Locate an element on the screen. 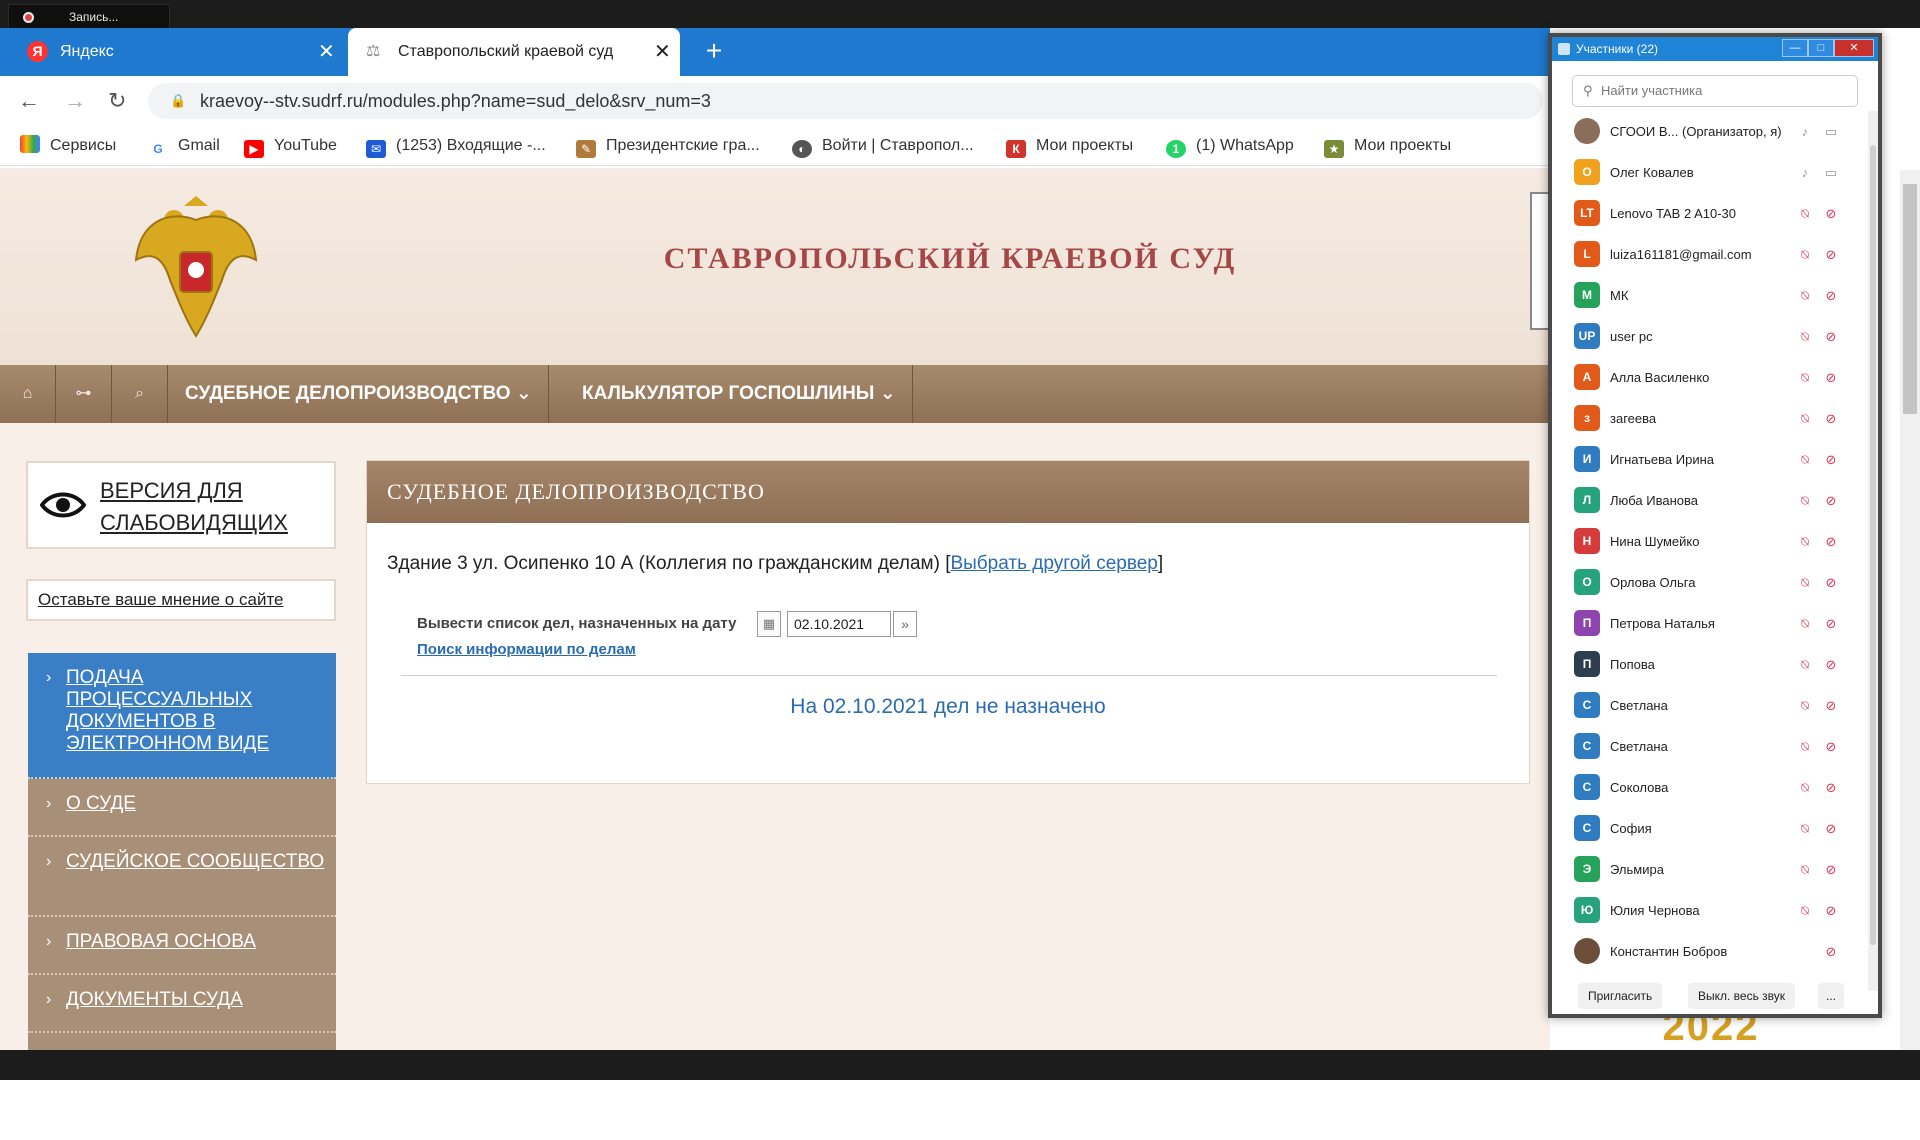 This screenshot has width=1920, height=1140. sidebar-item-more is located at coordinates (182, 1041).